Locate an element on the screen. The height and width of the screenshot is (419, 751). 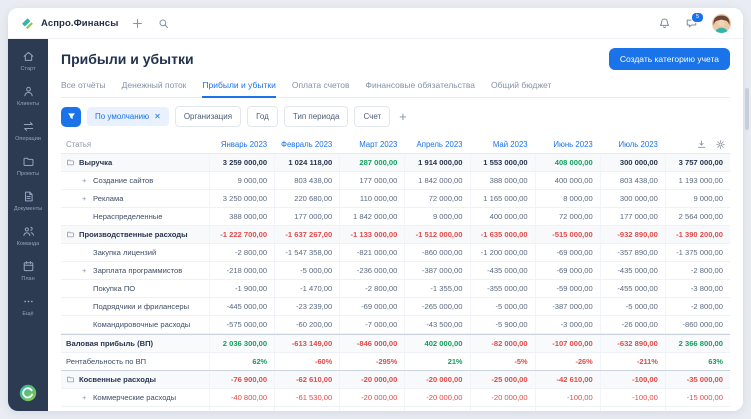
table-cell: -40 800,00 is located at coordinates (241, 397).